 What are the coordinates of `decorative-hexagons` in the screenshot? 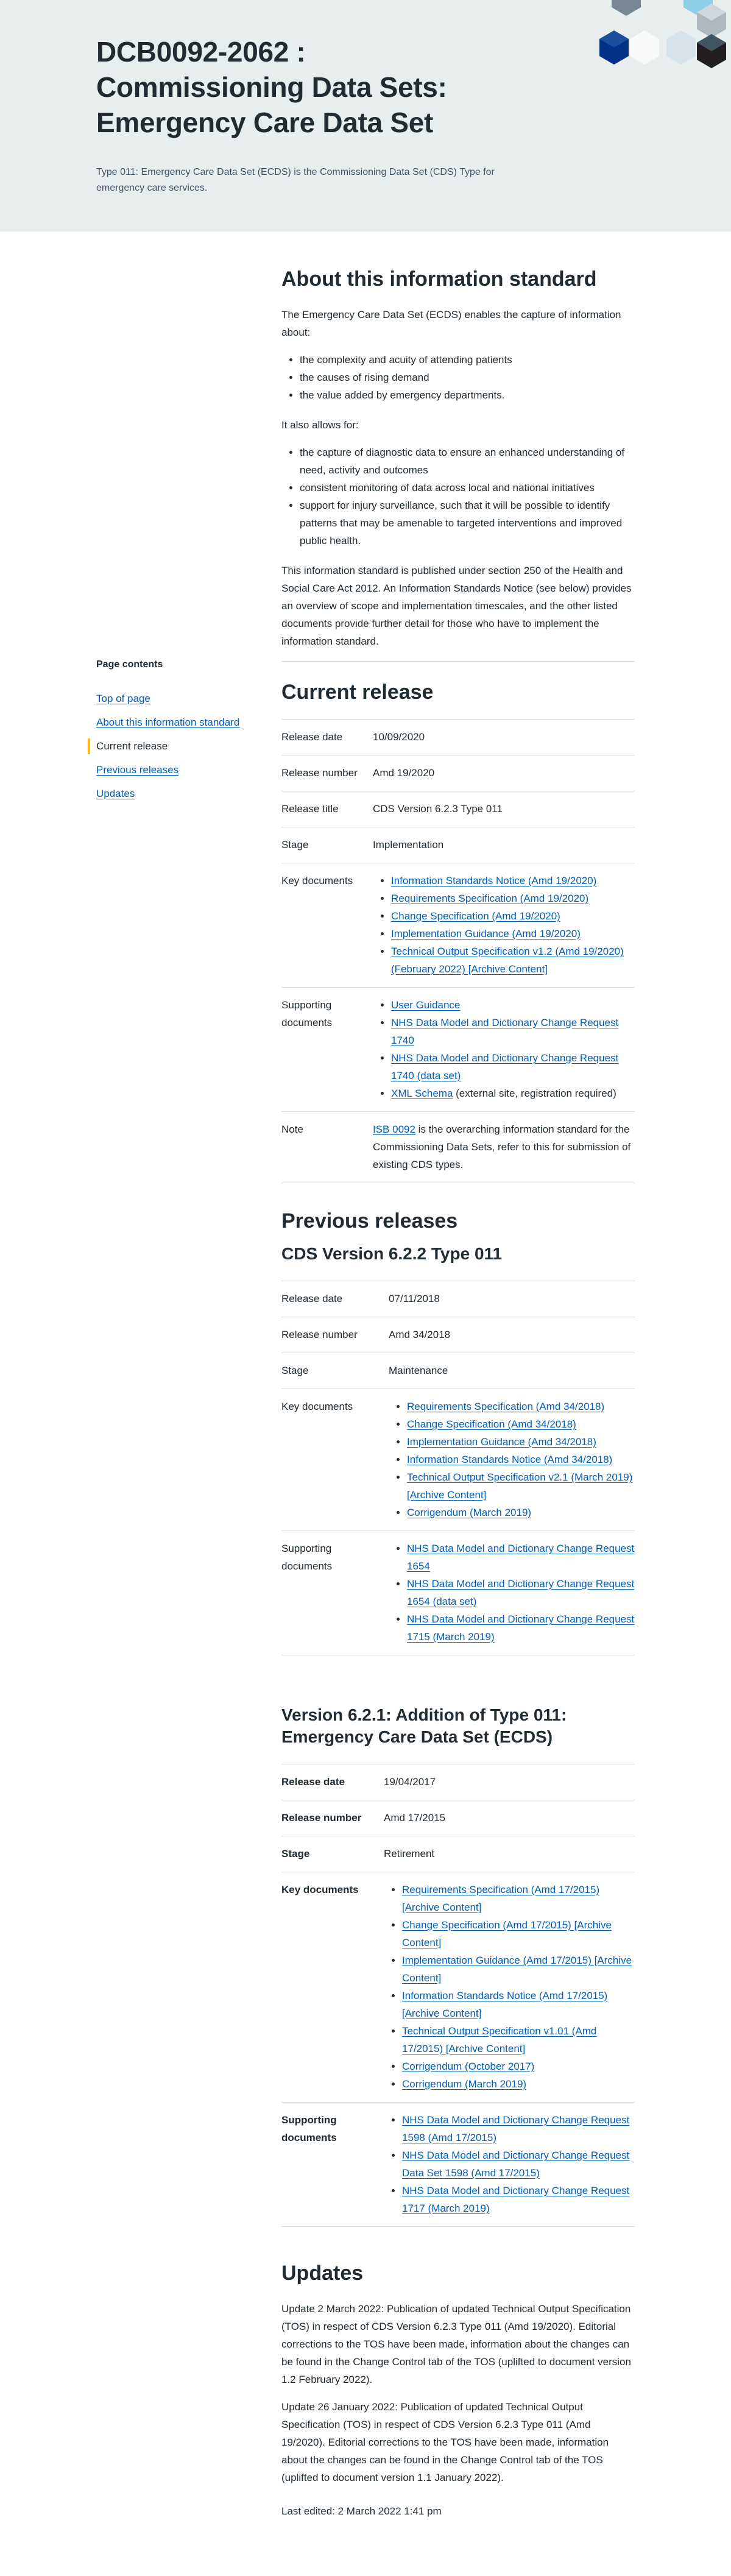 It's located at (662, 34).